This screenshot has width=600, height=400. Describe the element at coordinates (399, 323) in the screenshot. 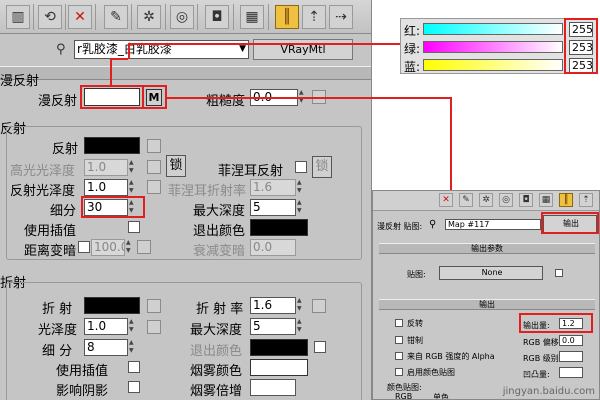

I see `invert-checkbox` at that location.